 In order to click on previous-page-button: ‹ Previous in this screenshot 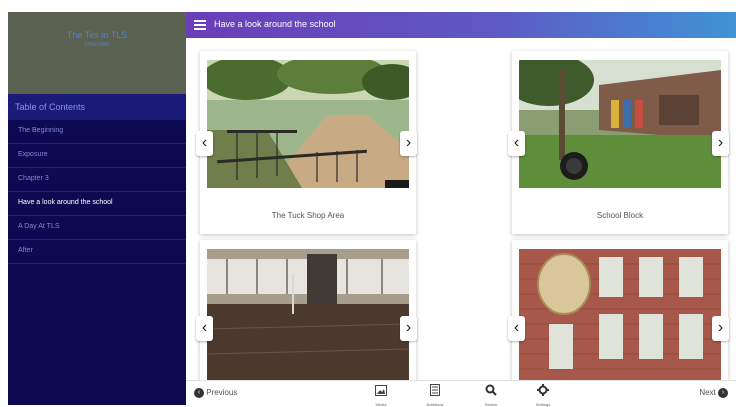, I will do `click(215, 393)`.